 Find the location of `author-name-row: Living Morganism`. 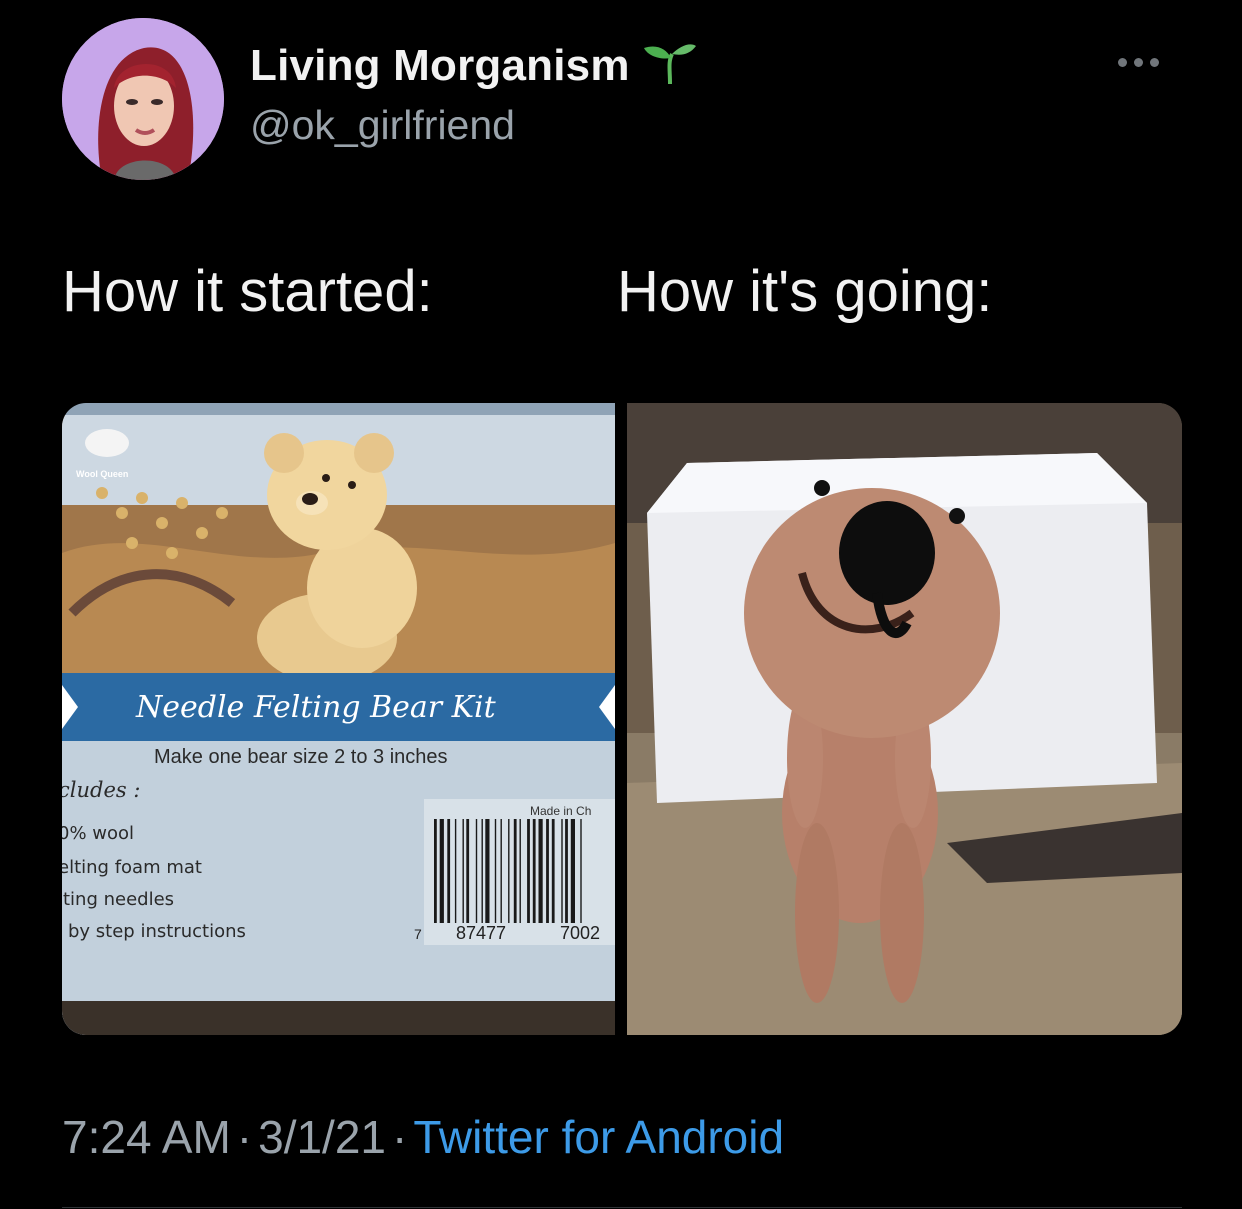

author-name-row: Living Morganism is located at coordinates (474, 65).